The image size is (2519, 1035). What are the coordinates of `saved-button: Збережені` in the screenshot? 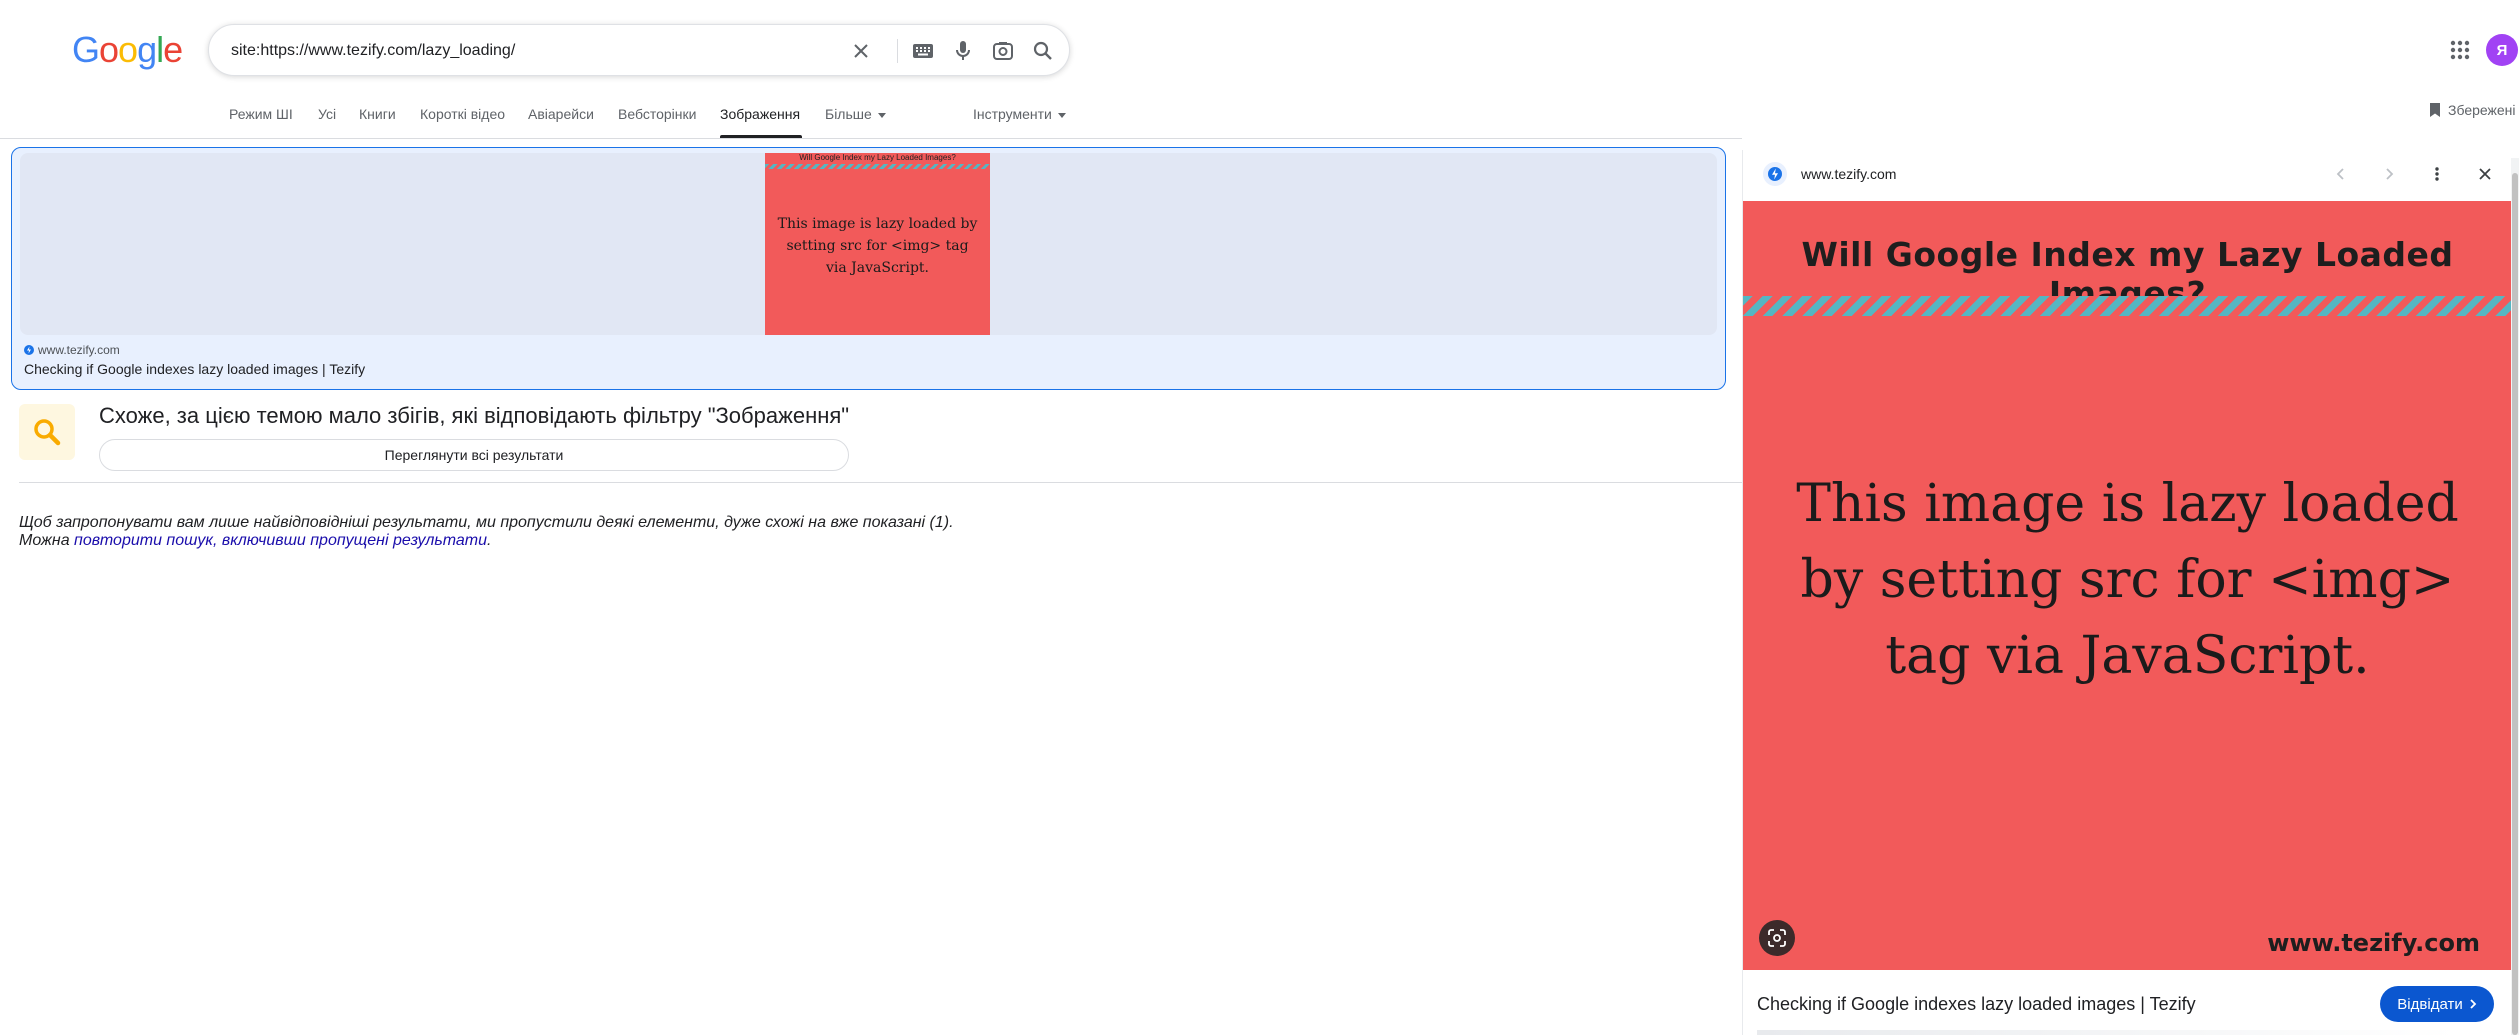 It's located at (2472, 110).